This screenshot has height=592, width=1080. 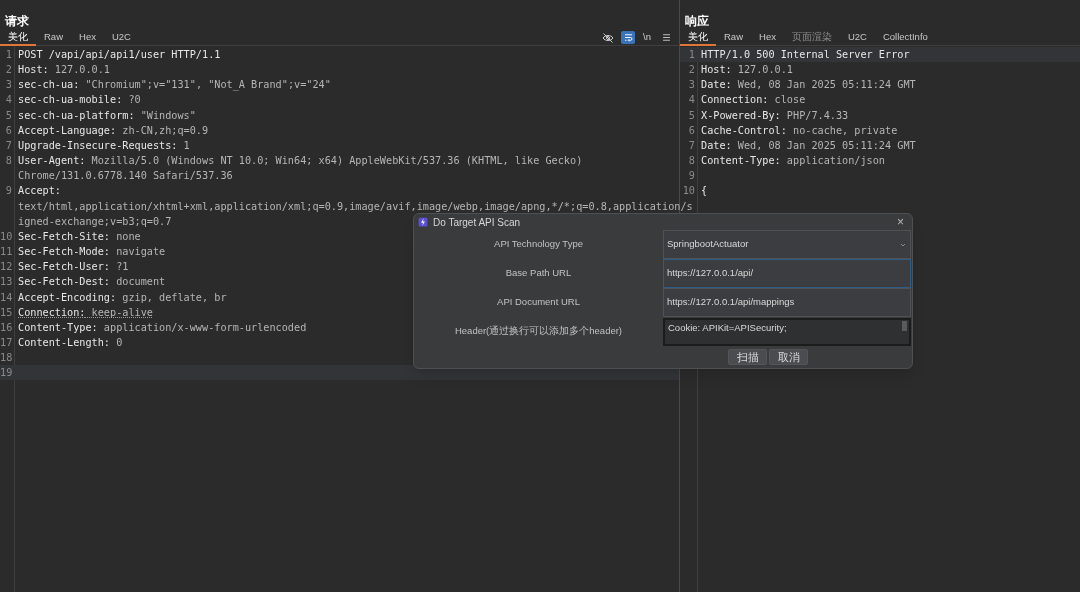 I want to click on header-value: 0, so click(x=119, y=342).